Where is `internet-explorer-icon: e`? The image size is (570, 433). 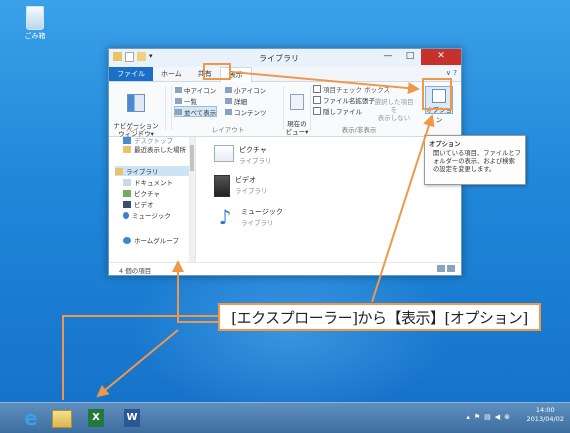
internet-explorer-icon: e is located at coordinates (31, 418).